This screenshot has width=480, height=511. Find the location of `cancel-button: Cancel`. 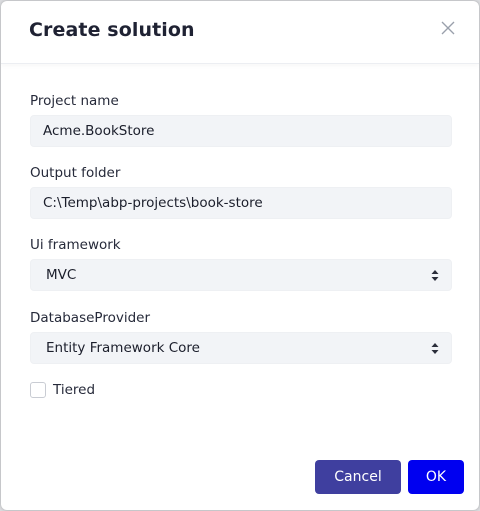

cancel-button: Cancel is located at coordinates (358, 477).